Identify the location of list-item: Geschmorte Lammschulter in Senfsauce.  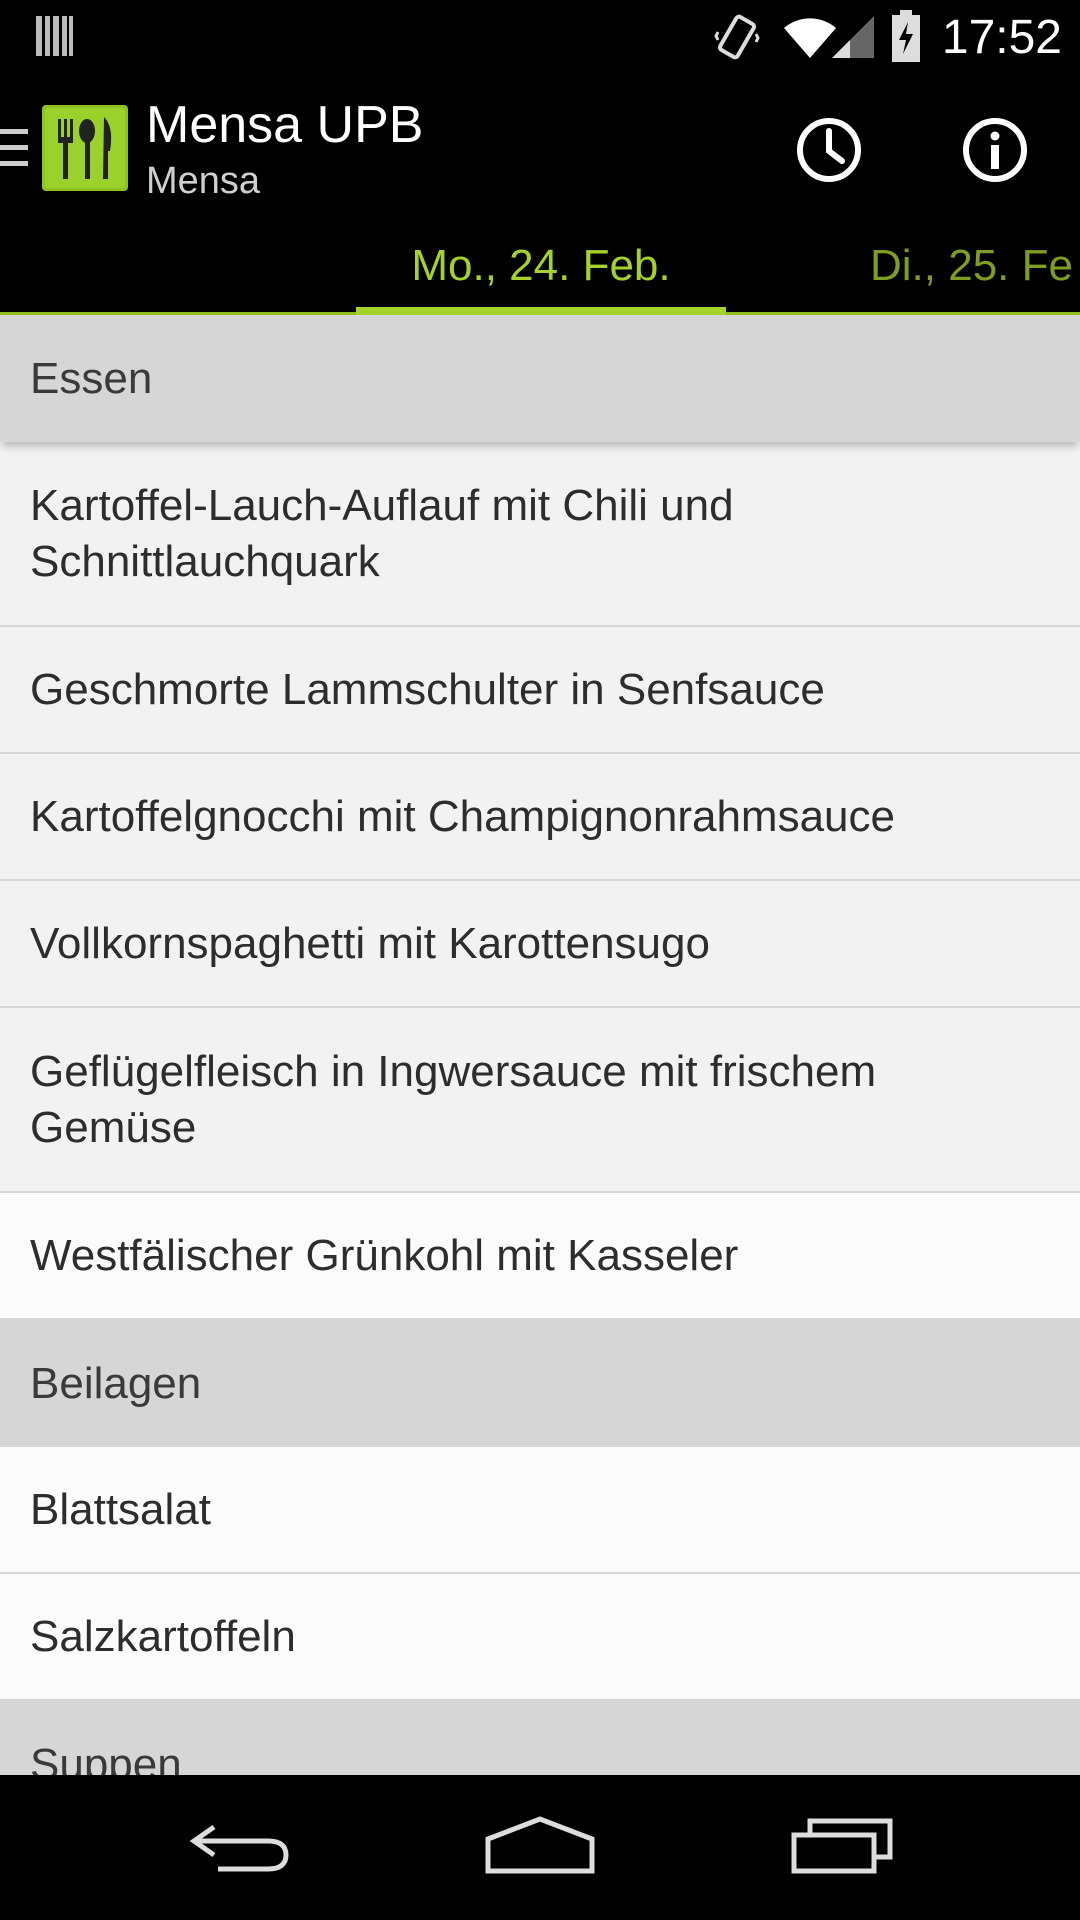
(540, 690).